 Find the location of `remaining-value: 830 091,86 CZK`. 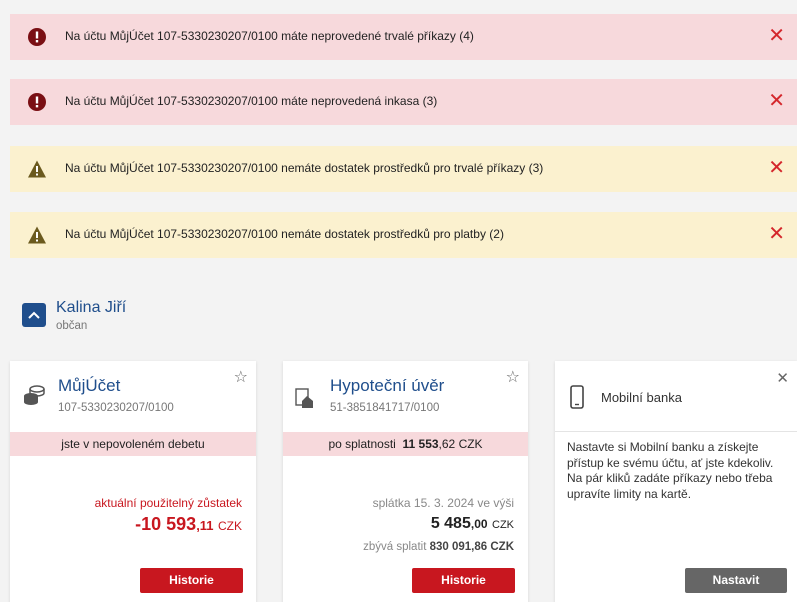

remaining-value: 830 091,86 CZK is located at coordinates (471, 547).